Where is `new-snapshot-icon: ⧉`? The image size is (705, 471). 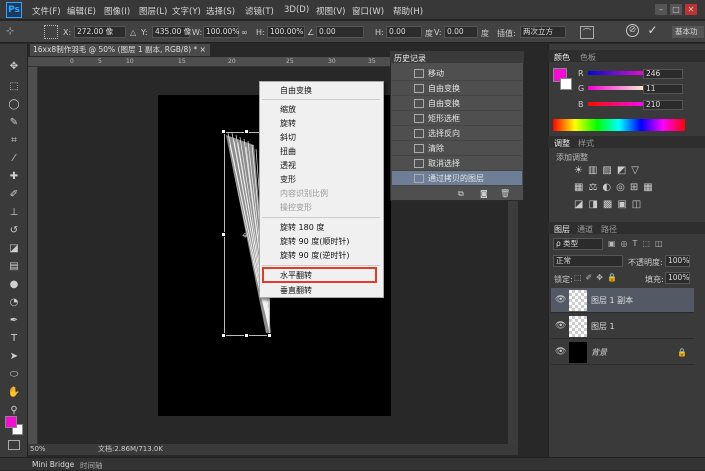 new-snapshot-icon: ⧉ is located at coordinates (461, 194).